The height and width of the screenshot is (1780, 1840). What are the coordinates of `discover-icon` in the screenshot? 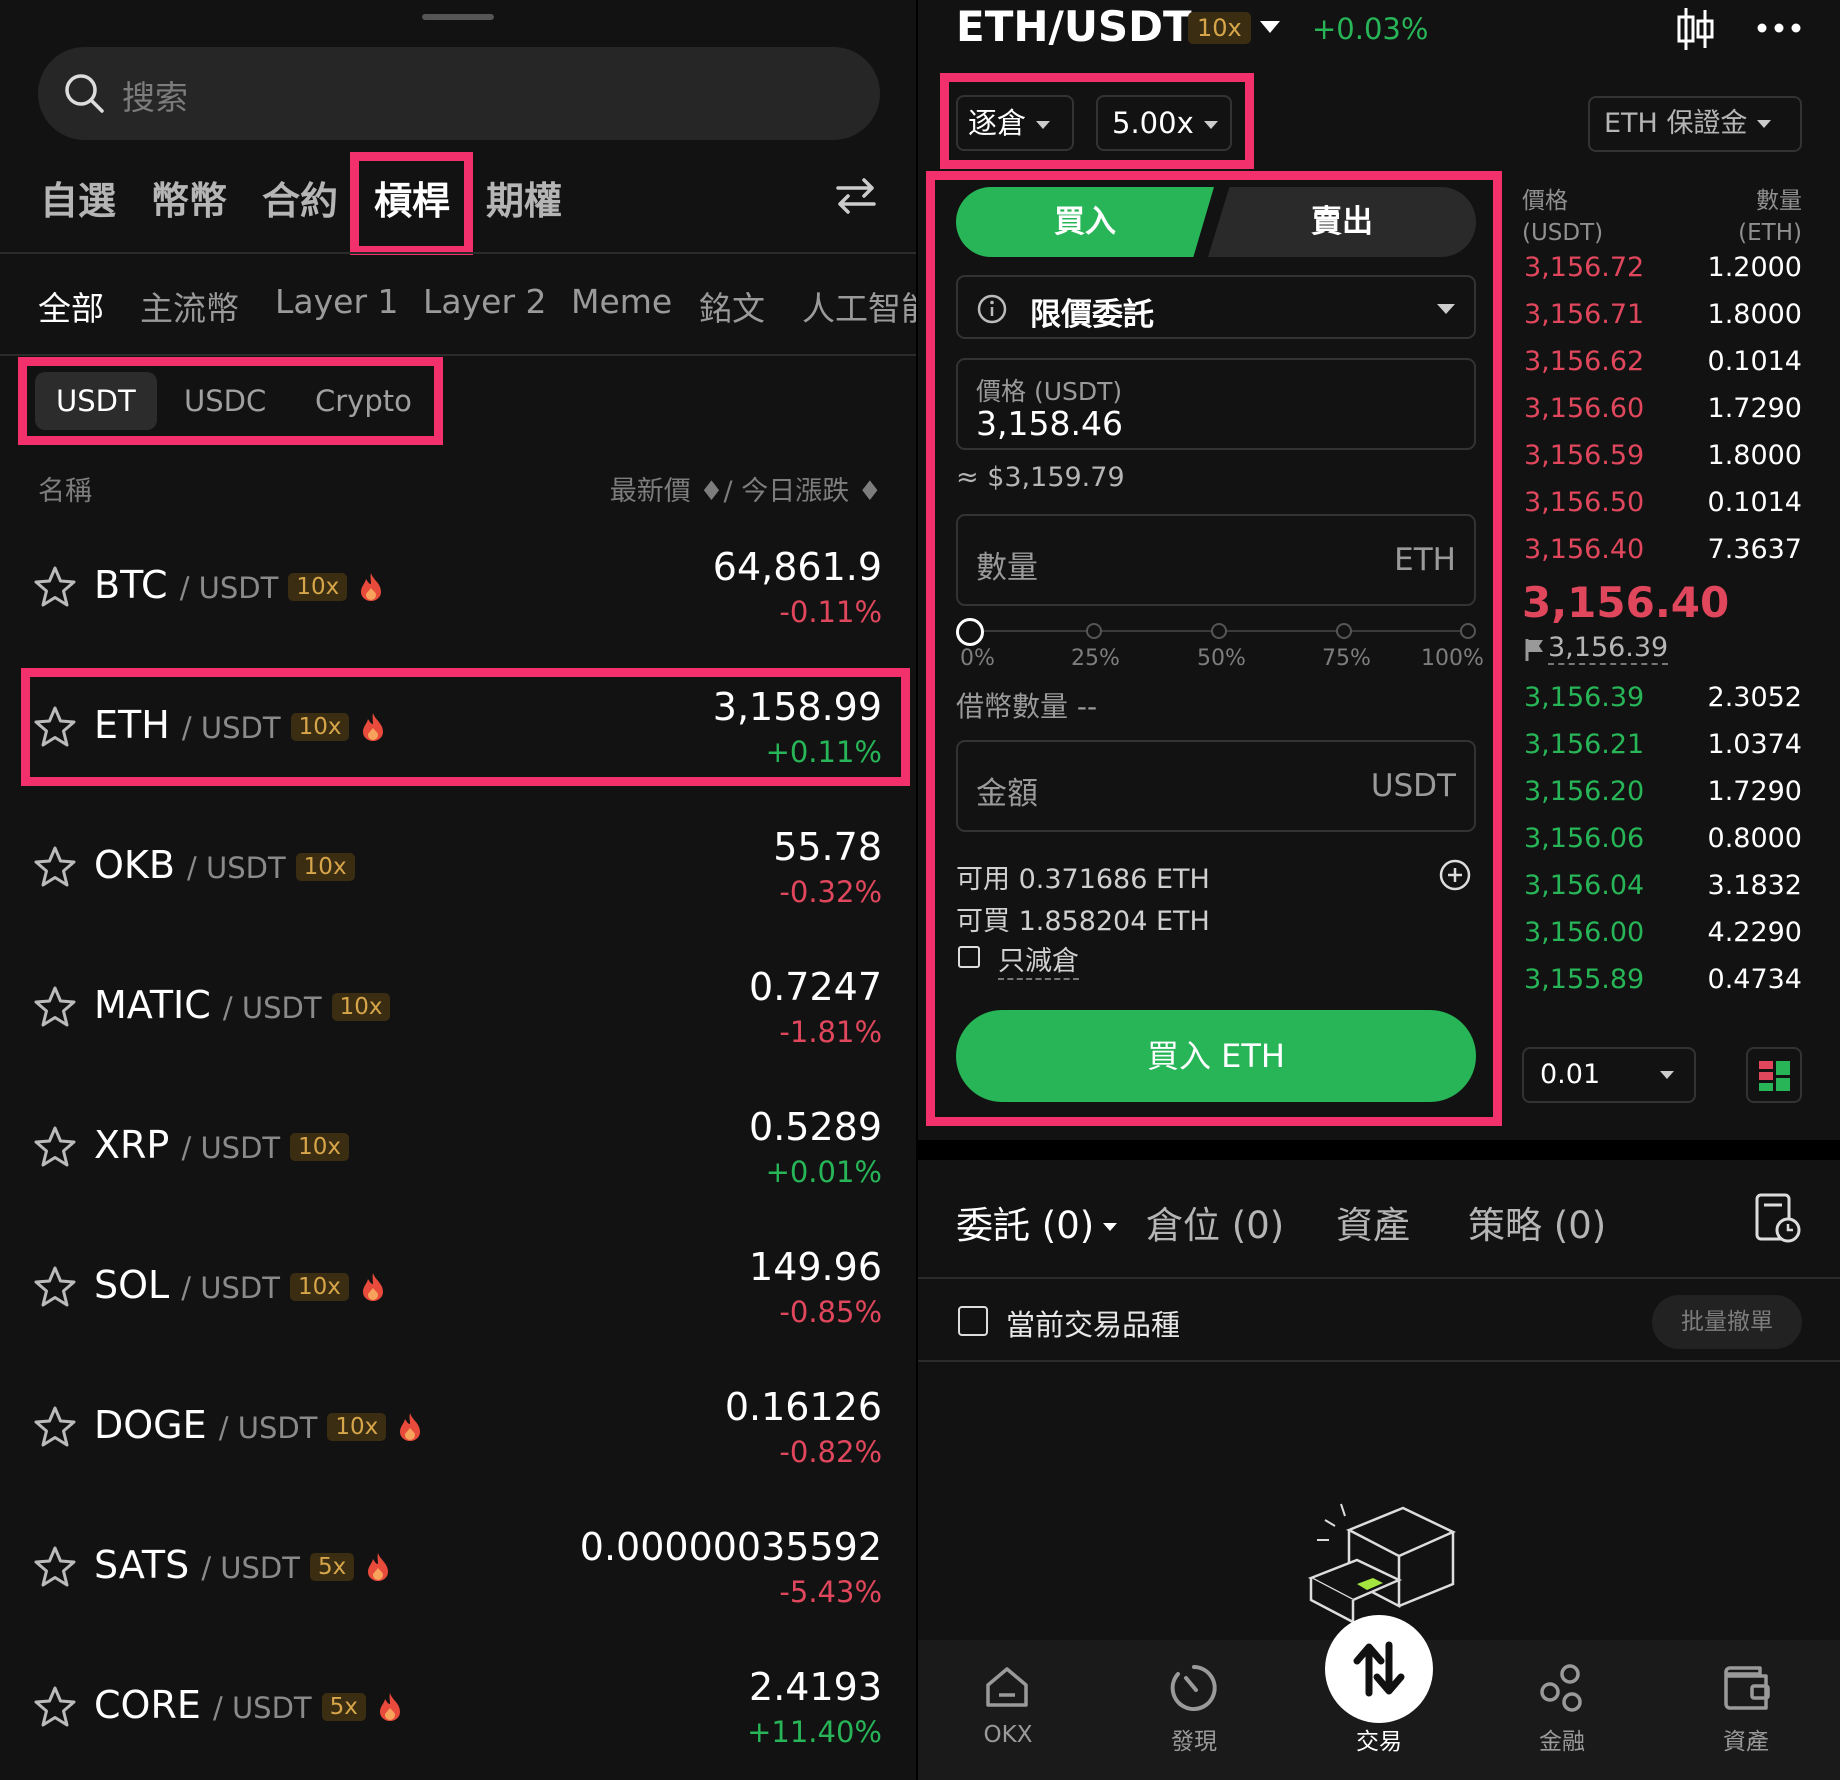 It's located at (1194, 1688).